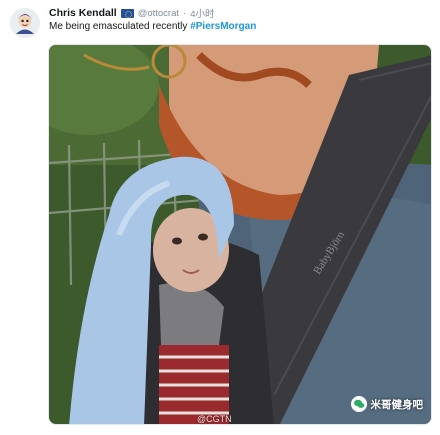 Image resolution: width=440 pixels, height=435 pixels. I want to click on tweet-header: Chris Kendall @ottocrat · 4小时, so click(131, 13).